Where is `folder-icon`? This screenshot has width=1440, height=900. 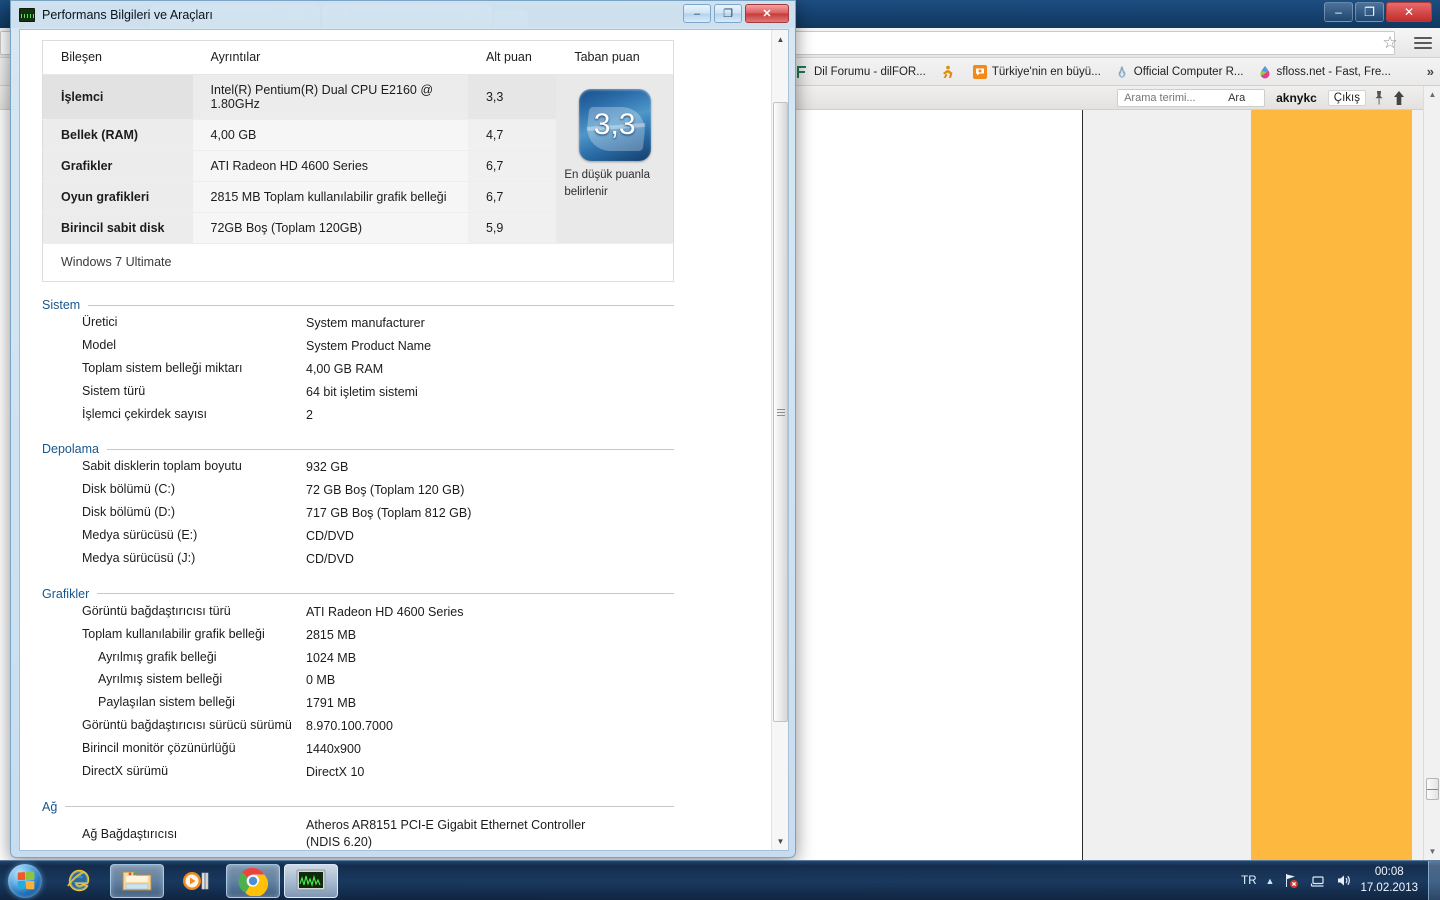 folder-icon is located at coordinates (137, 880).